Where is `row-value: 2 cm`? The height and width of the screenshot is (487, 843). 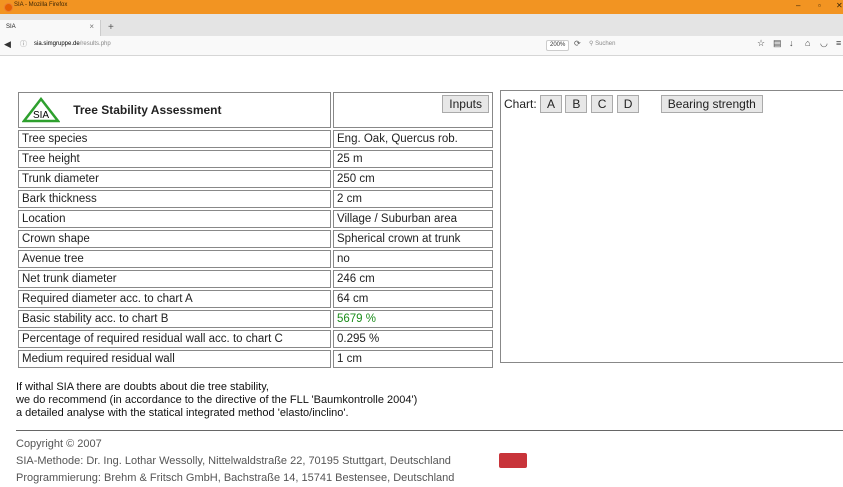
row-value: 2 cm is located at coordinates (413, 199).